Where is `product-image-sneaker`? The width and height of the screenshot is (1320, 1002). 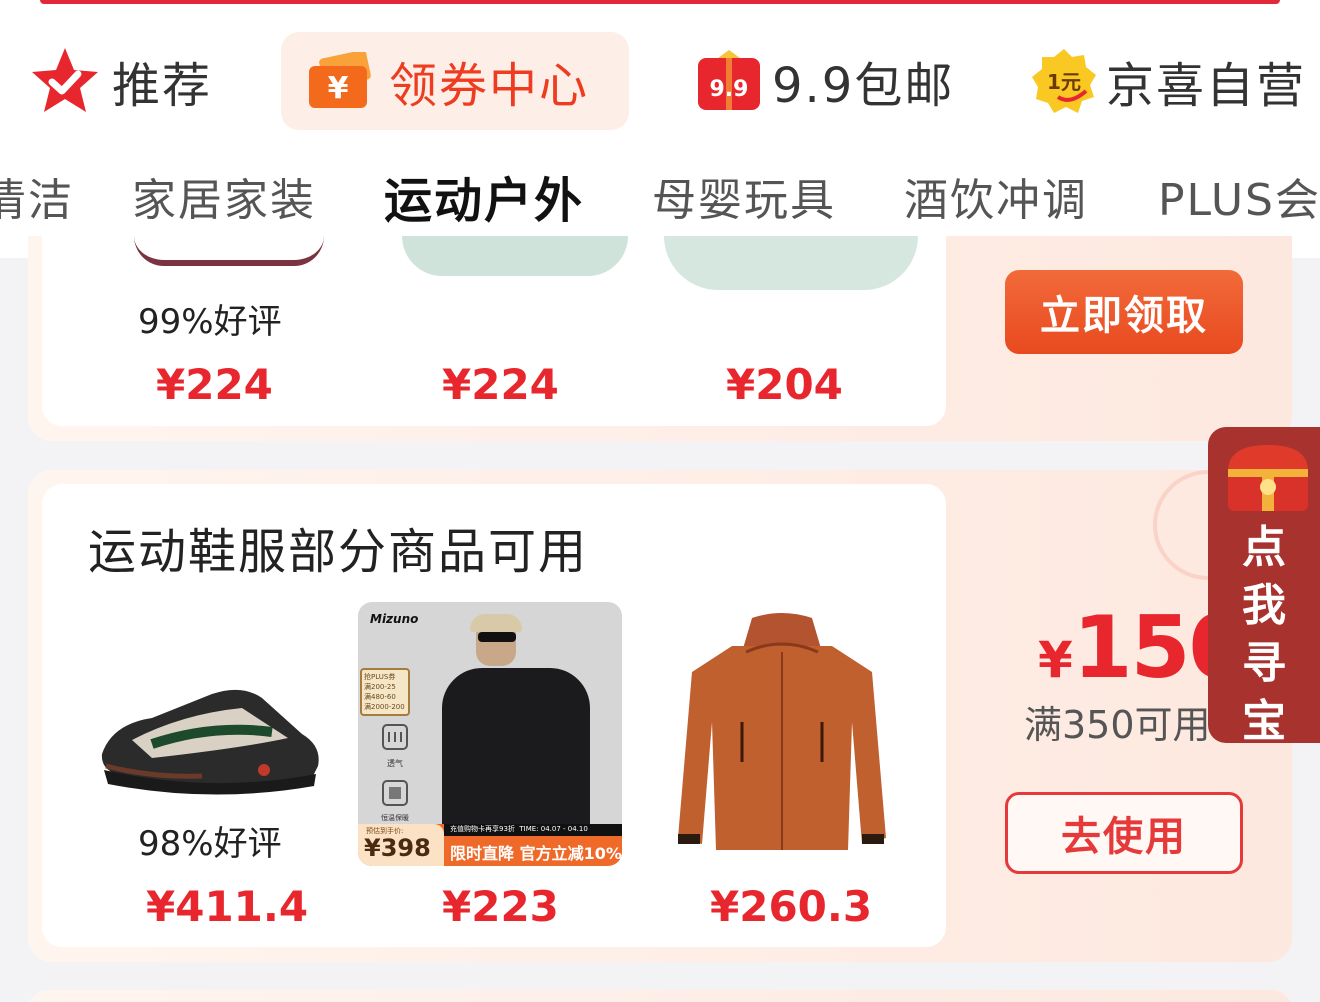 product-image-sneaker is located at coordinates (212, 739).